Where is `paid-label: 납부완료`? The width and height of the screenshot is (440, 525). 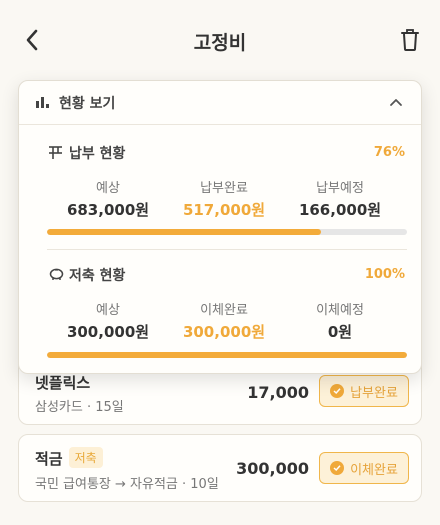 paid-label: 납부완료 is located at coordinates (224, 188).